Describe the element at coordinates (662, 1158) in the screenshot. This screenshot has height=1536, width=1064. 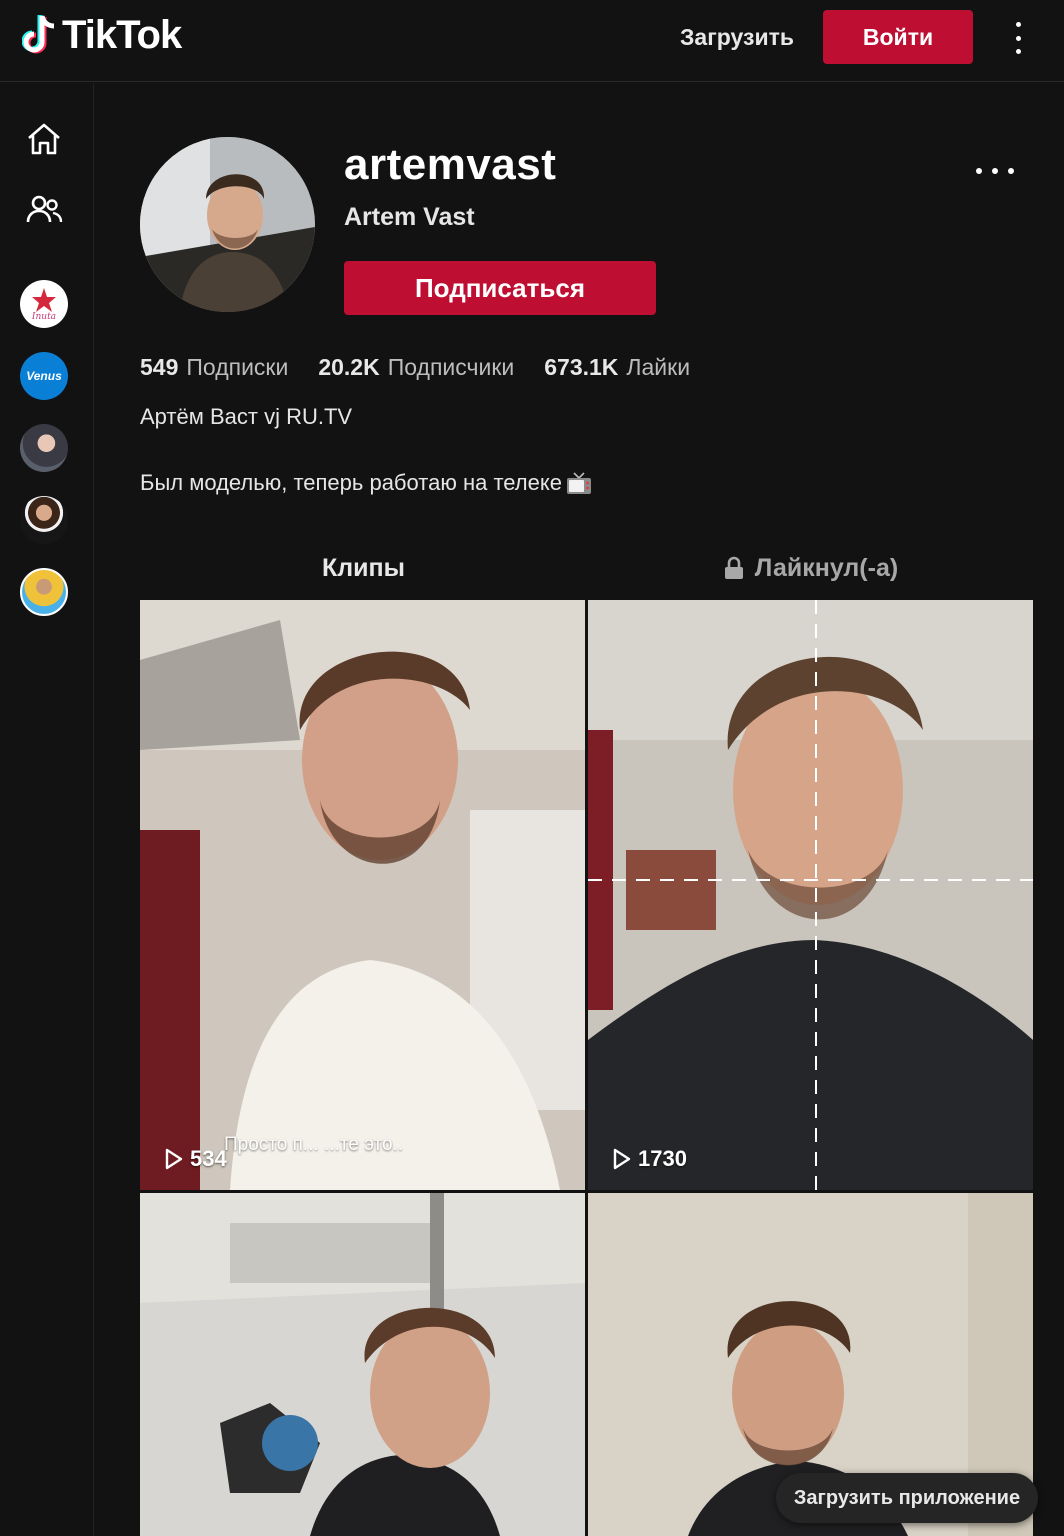
I see `video-views-count: 1730` at that location.